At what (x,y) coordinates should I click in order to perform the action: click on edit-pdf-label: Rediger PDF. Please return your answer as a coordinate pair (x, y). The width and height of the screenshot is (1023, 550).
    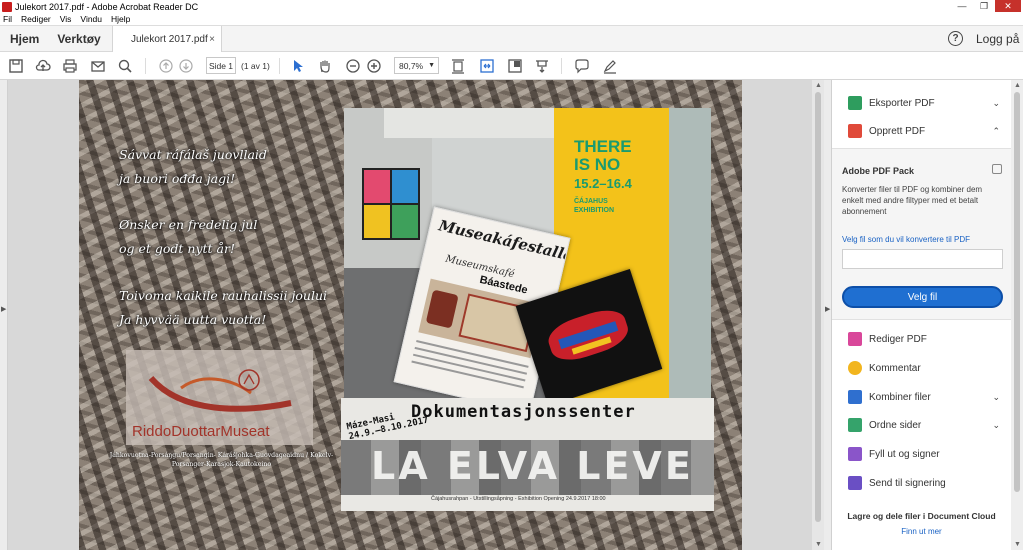
    Looking at the image, I should click on (898, 339).